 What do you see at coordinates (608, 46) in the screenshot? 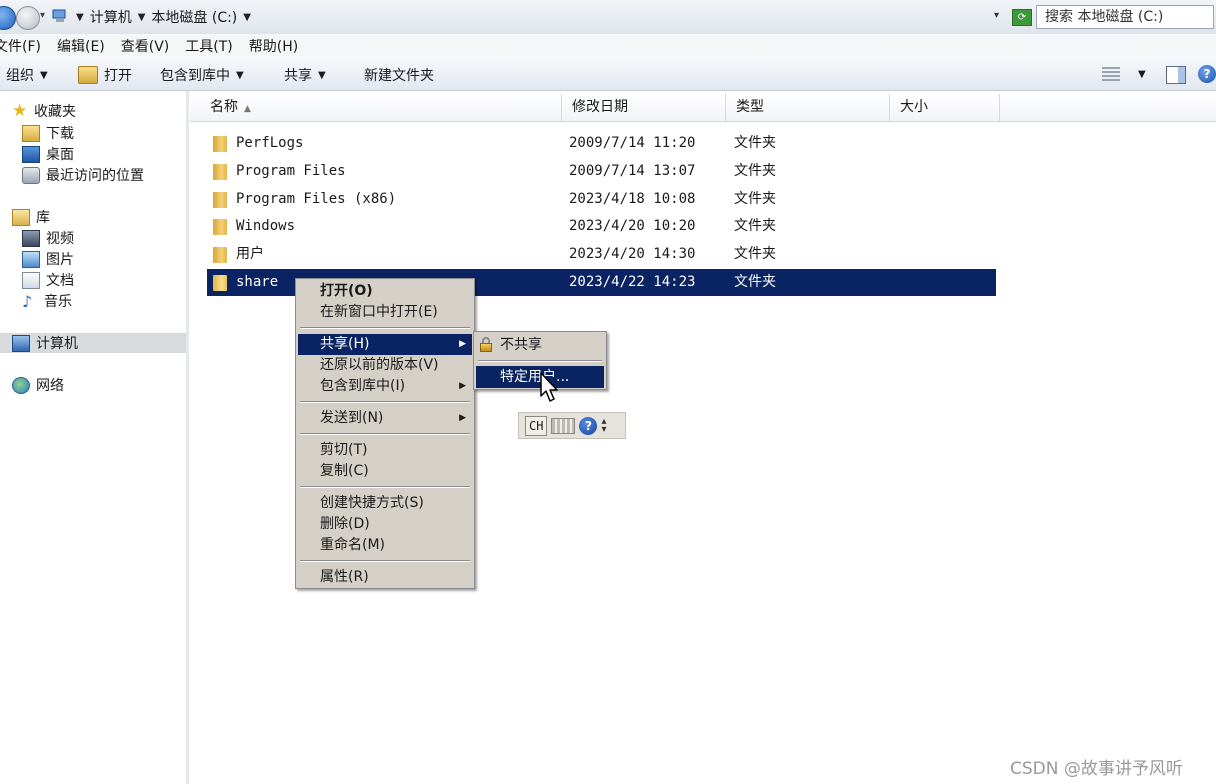
I see `menu-bar: 文件(F) 编辑(E) 查看(V) 工具(T) 帮助(H)` at bounding box center [608, 46].